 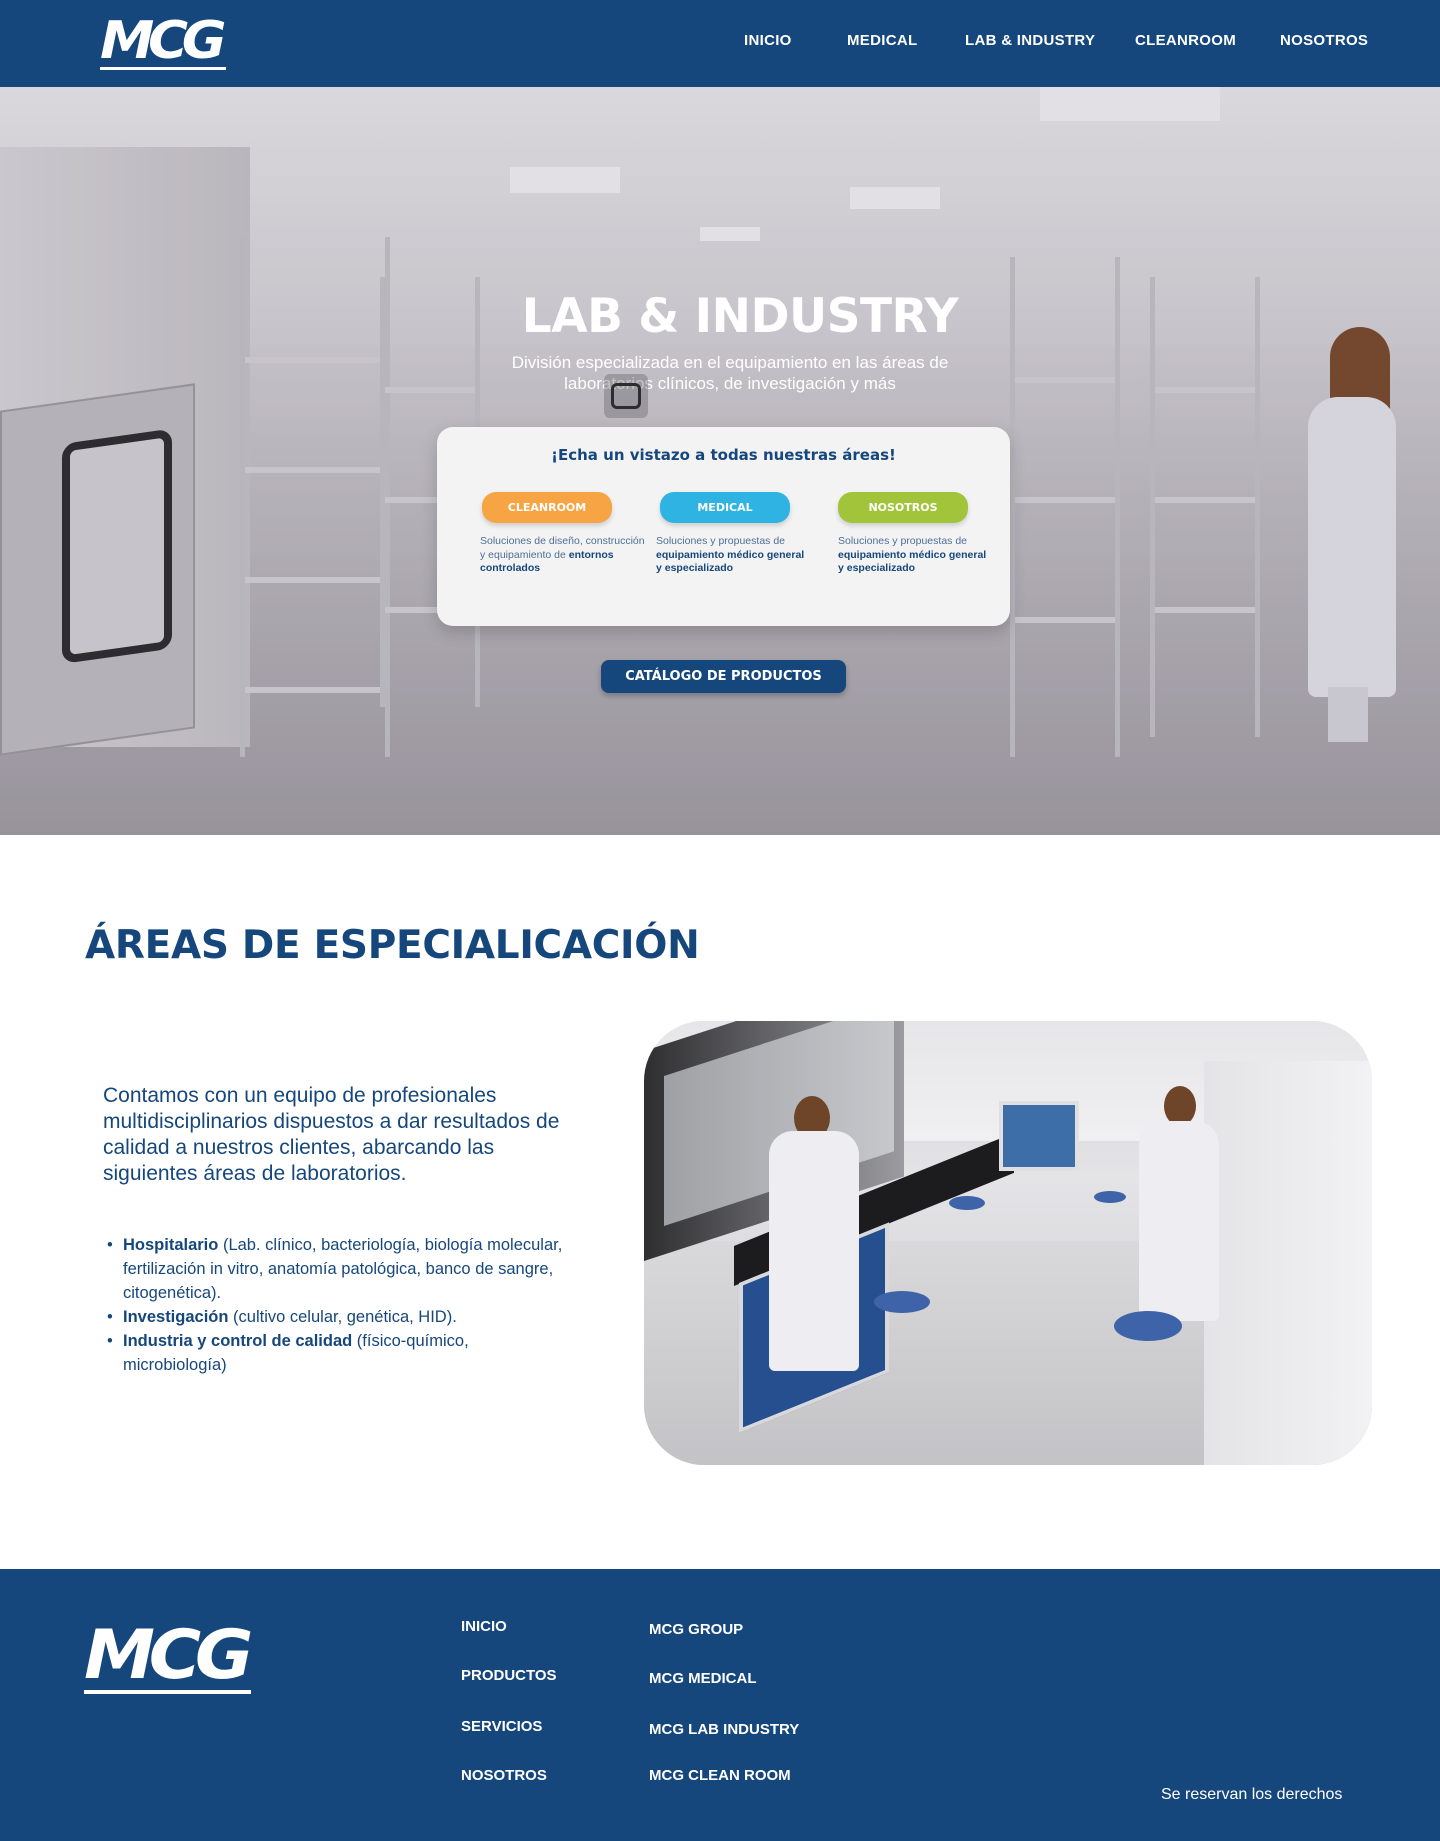 I want to click on photo-lab-fridge, so click(x=1288, y=1263).